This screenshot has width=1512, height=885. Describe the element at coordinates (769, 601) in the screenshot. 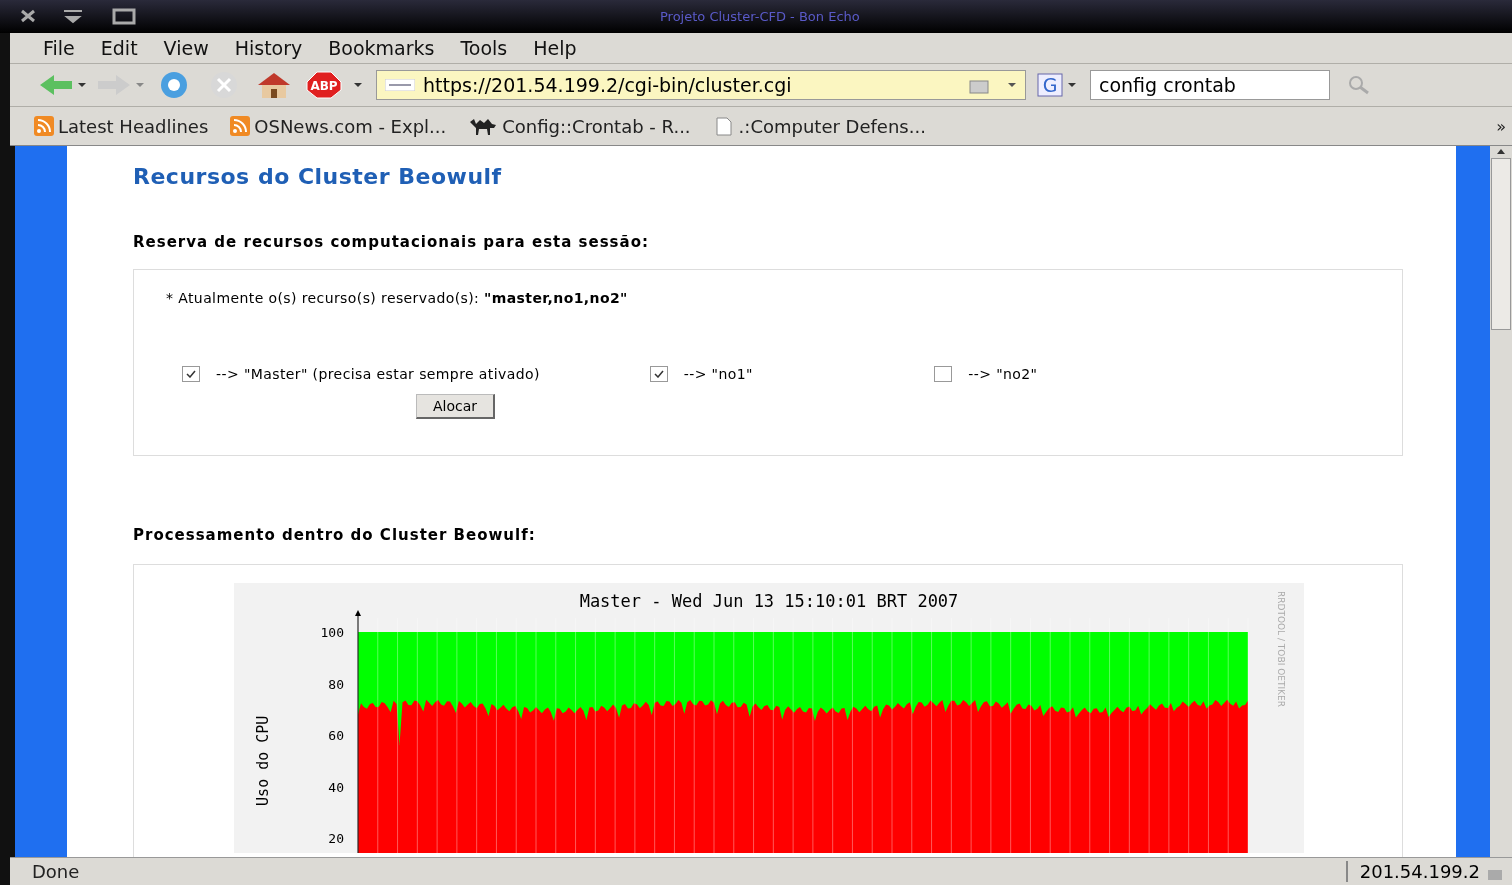

I see `graph-title: Master - Wed Jun 13 15:10:01 BRT 2007` at that location.